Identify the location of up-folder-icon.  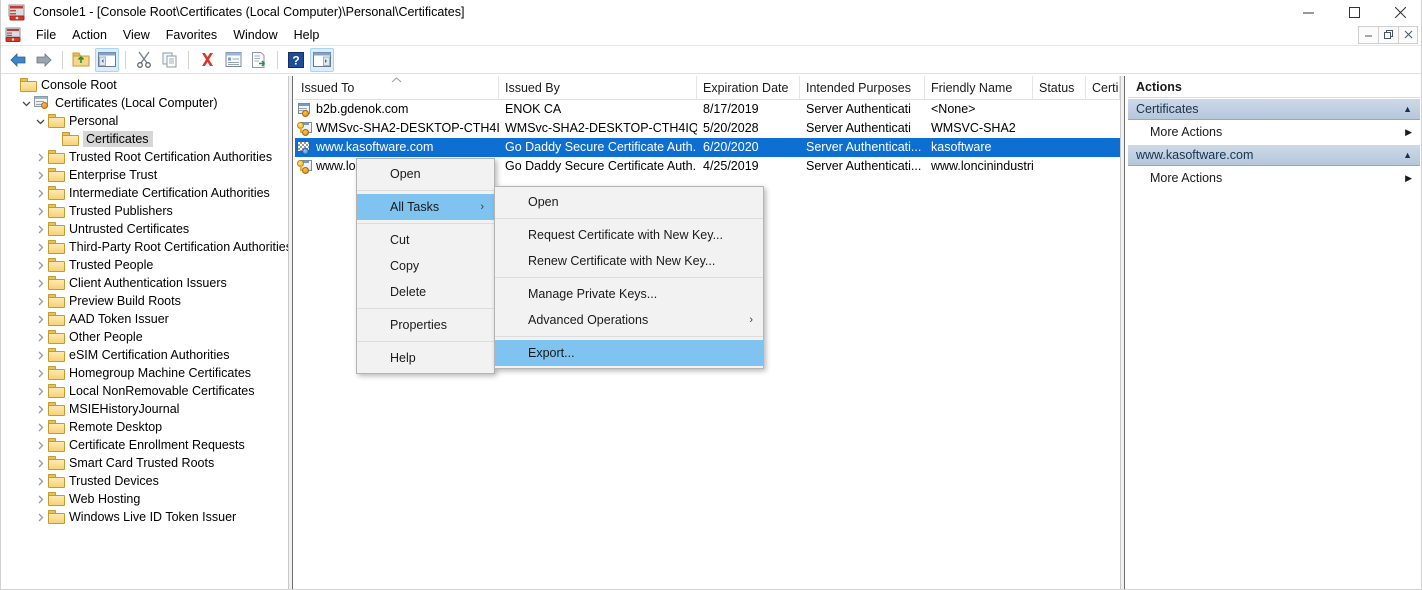
(81, 60).